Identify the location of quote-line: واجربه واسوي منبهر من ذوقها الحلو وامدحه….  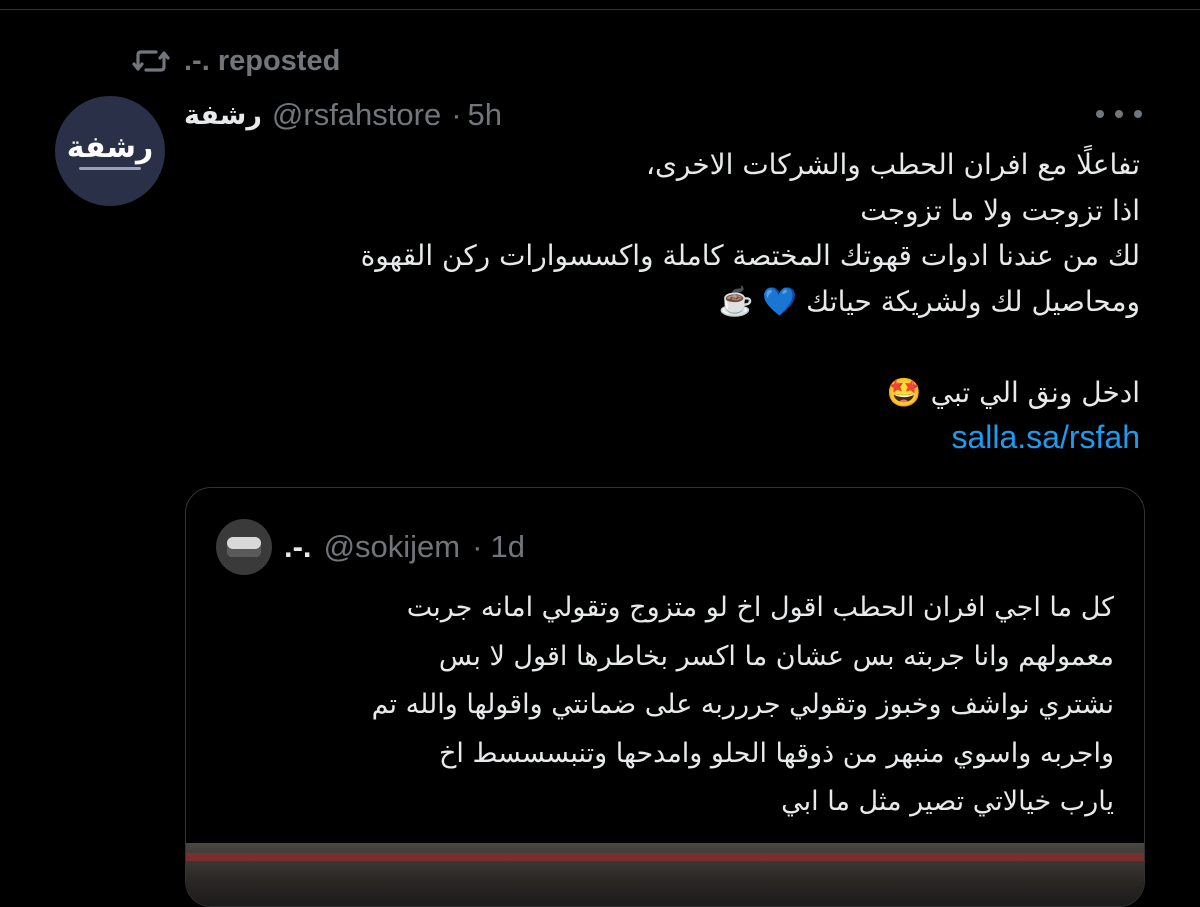
(776, 753).